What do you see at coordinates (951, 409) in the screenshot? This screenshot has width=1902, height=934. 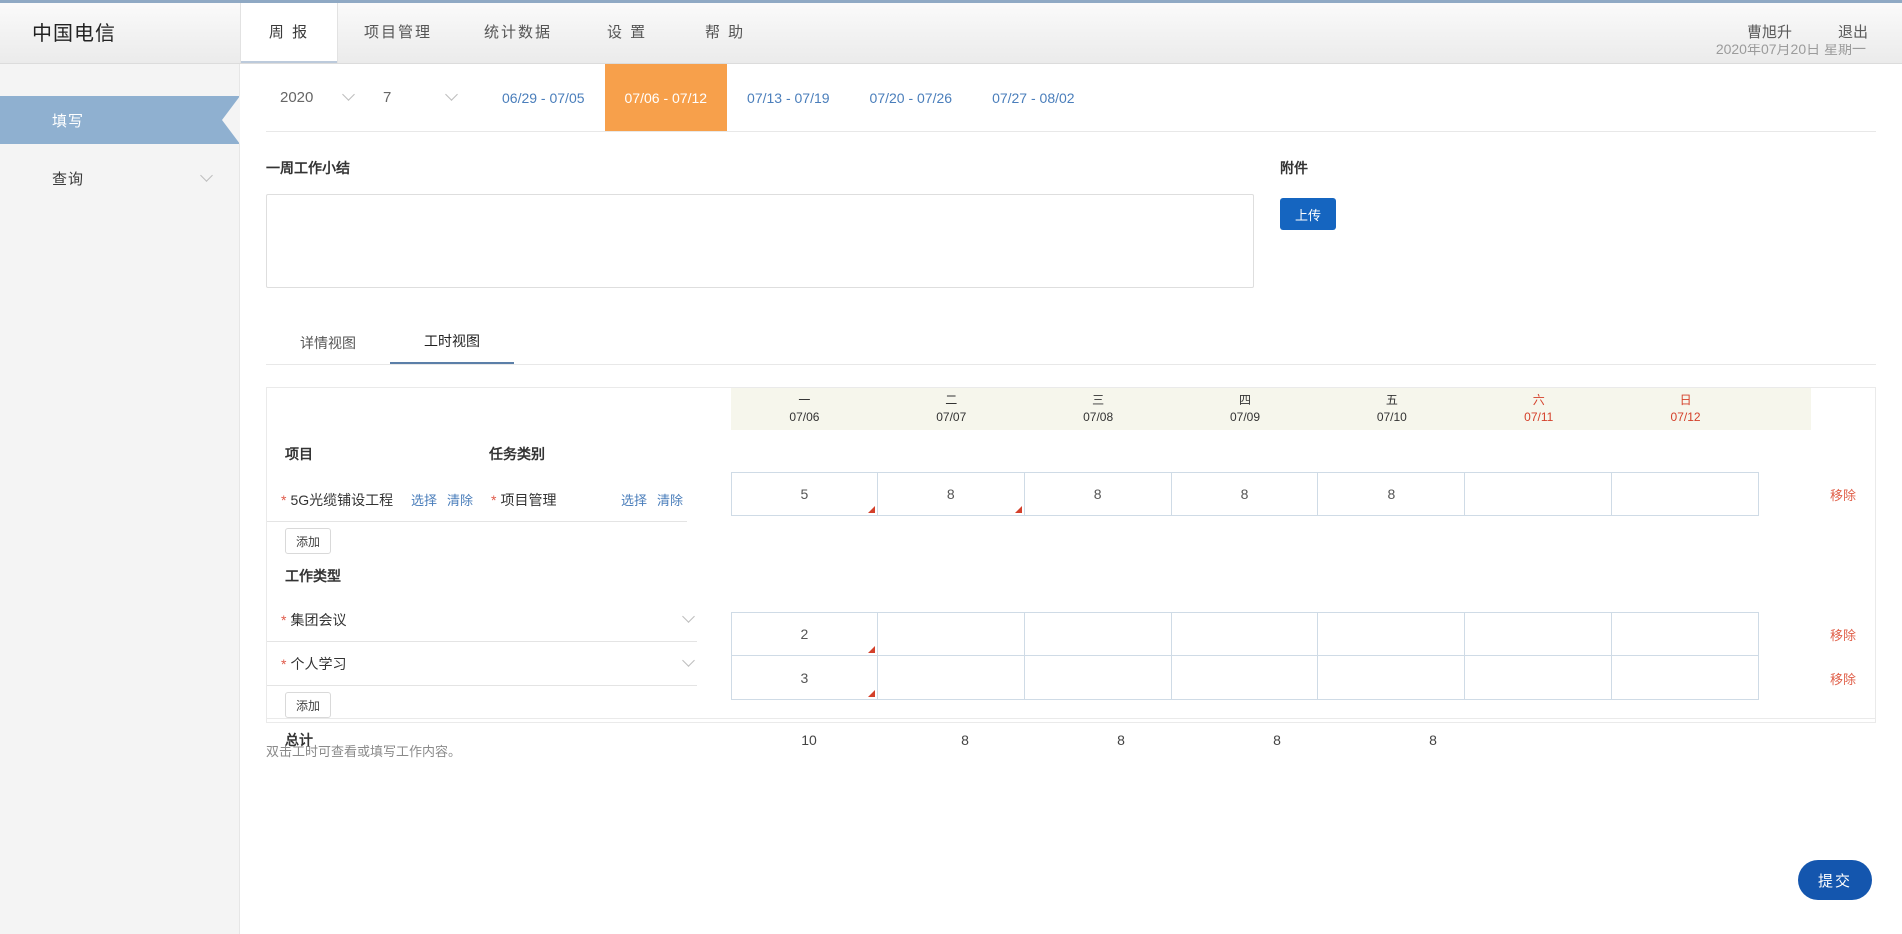 I see `day-header-tue: 二 07/07` at bounding box center [951, 409].